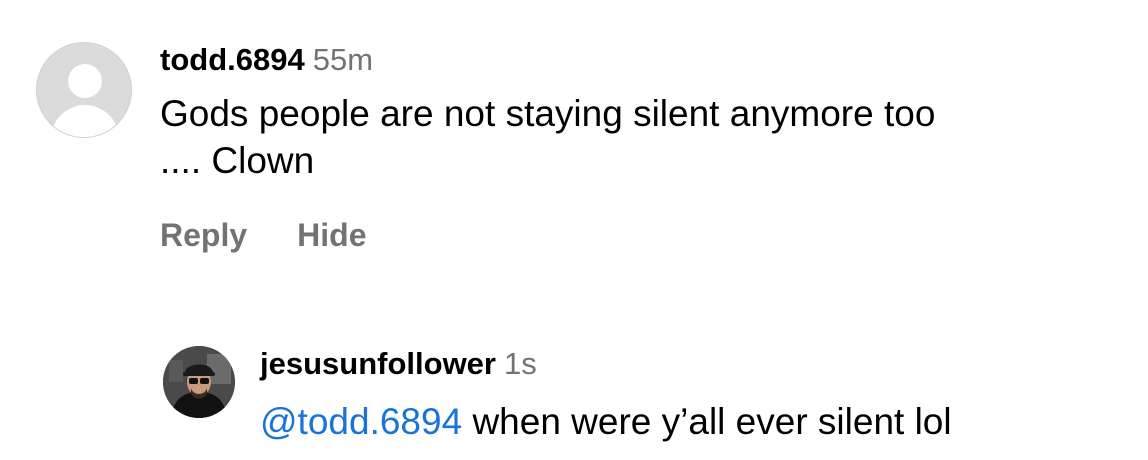 This screenshot has height=460, width=1148. I want to click on avatar-head-shape, so click(85, 81).